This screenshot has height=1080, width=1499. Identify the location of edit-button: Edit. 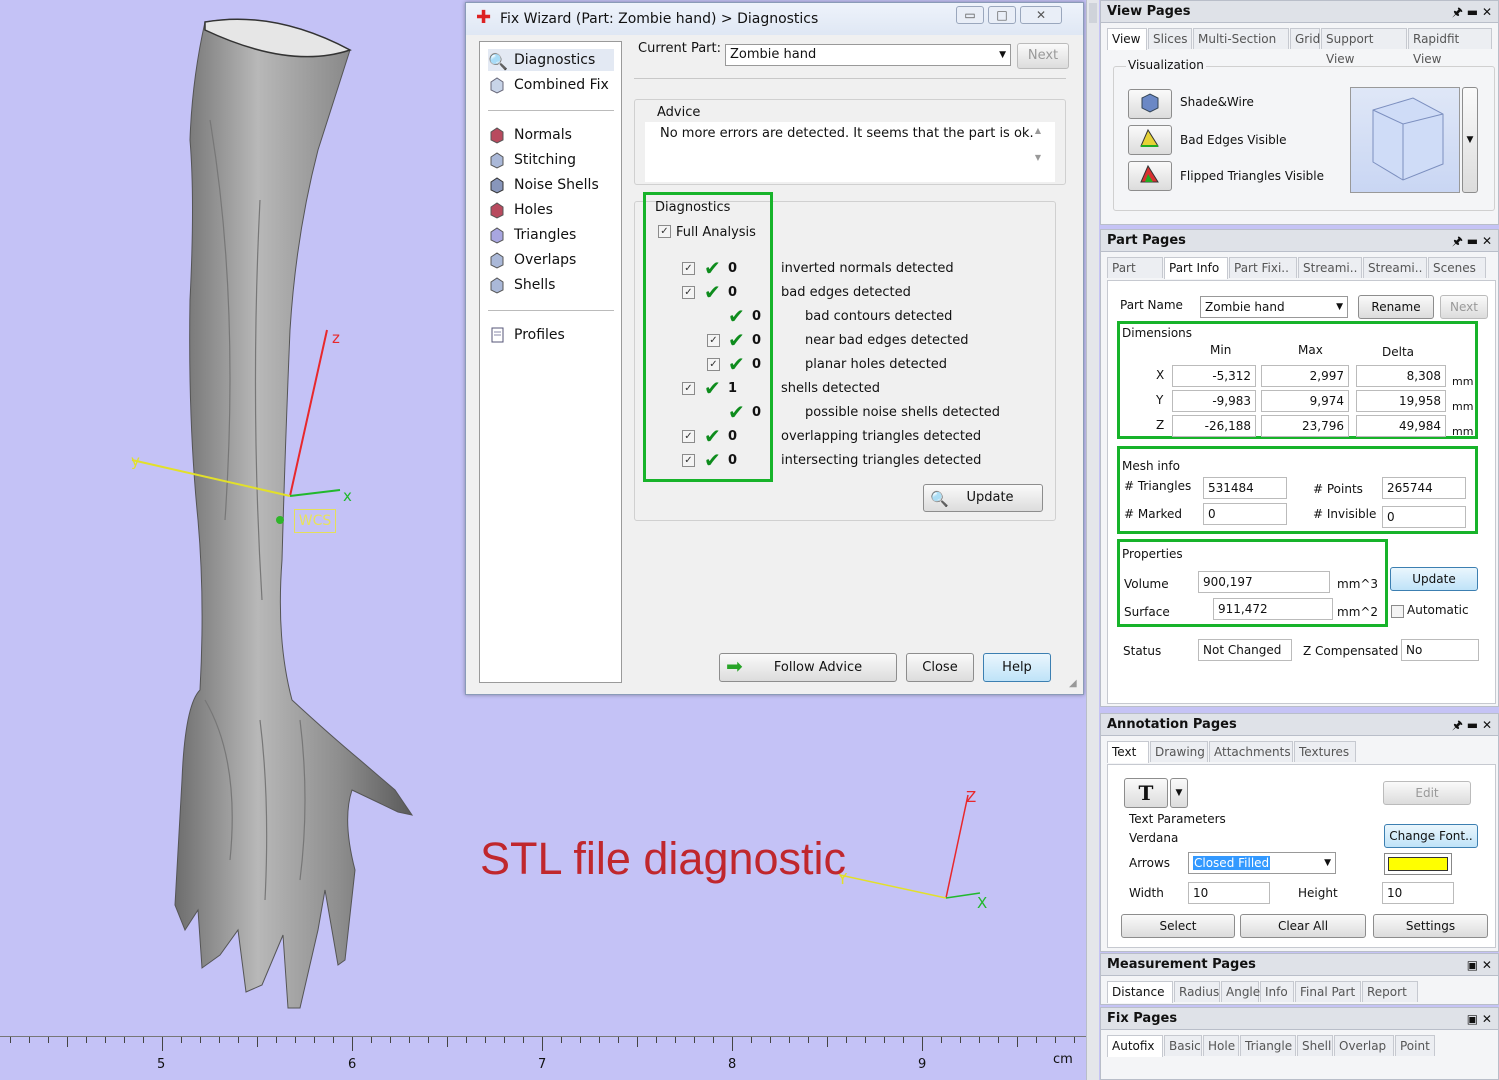
(1427, 793).